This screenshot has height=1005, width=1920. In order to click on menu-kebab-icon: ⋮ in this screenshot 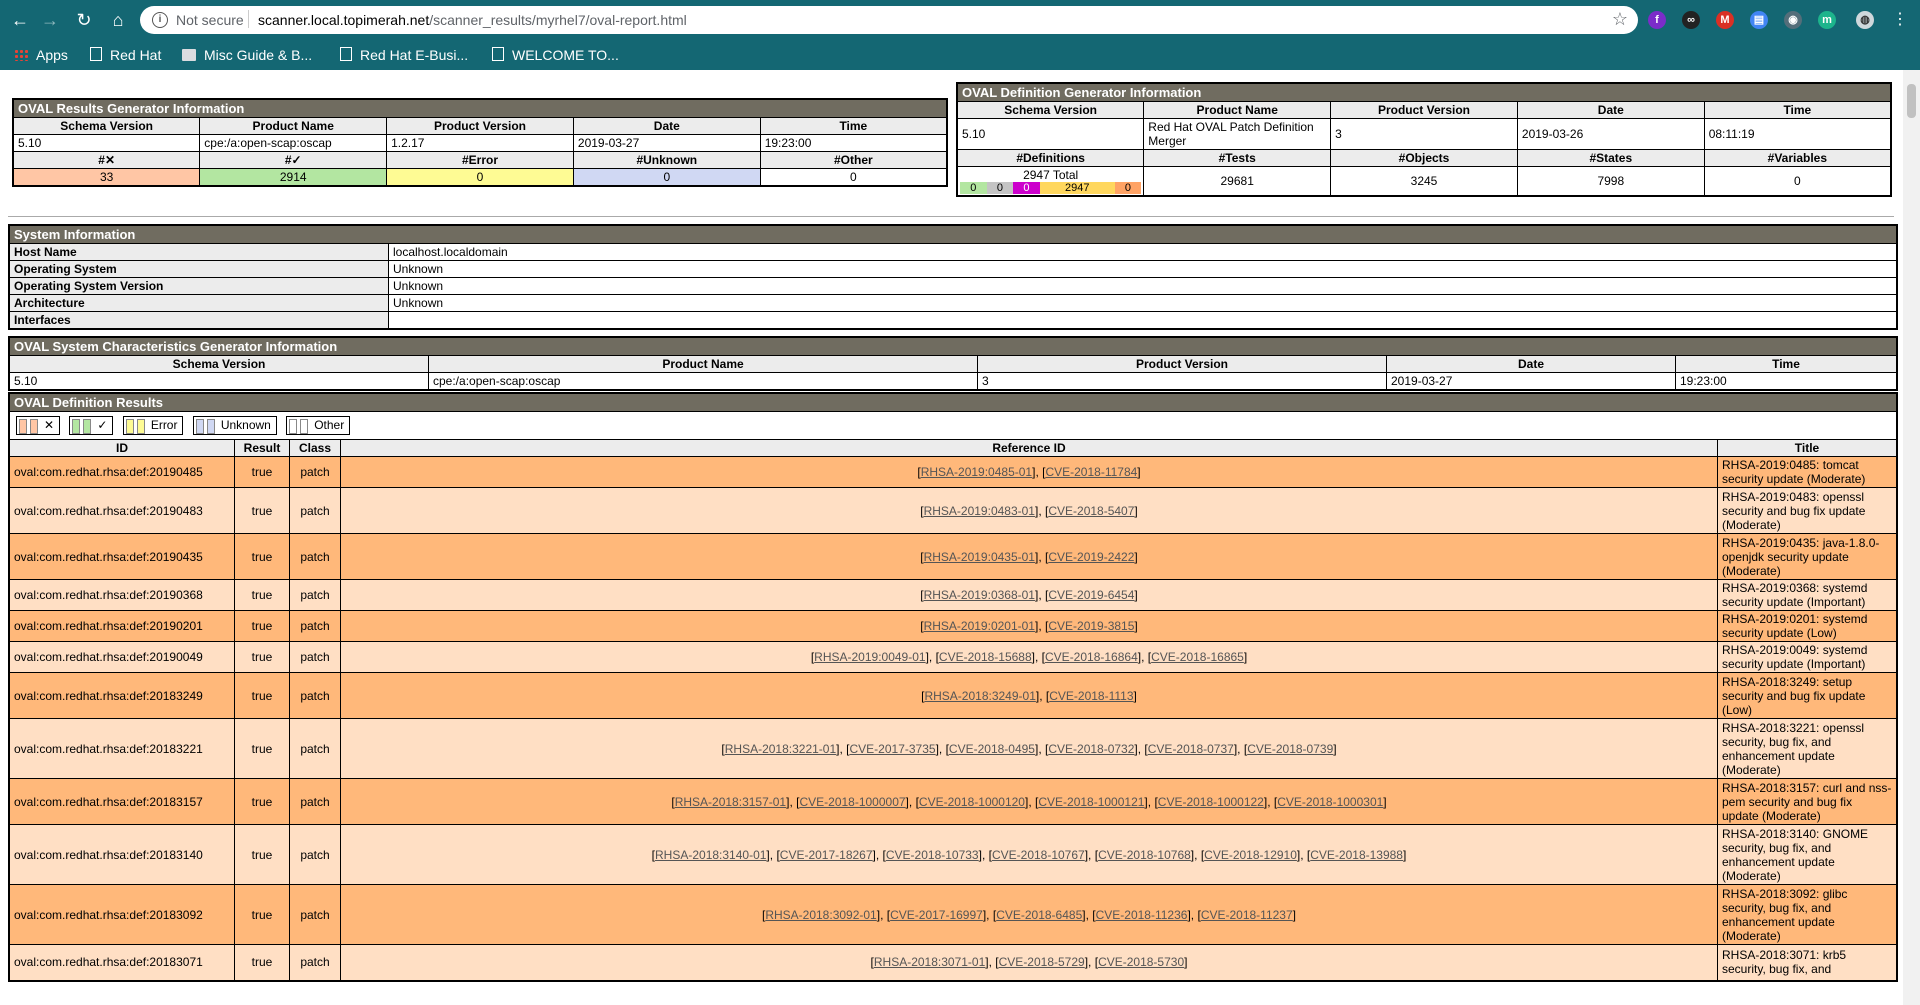, I will do `click(1900, 20)`.